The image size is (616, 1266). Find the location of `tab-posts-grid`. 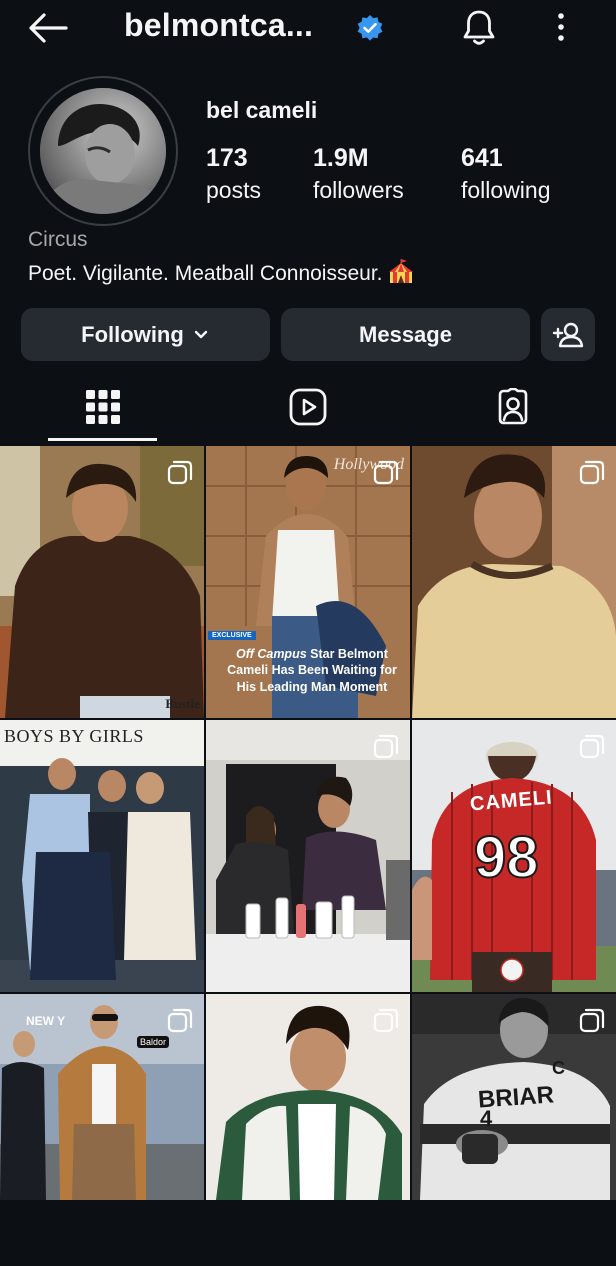

tab-posts-grid is located at coordinates (102, 407).